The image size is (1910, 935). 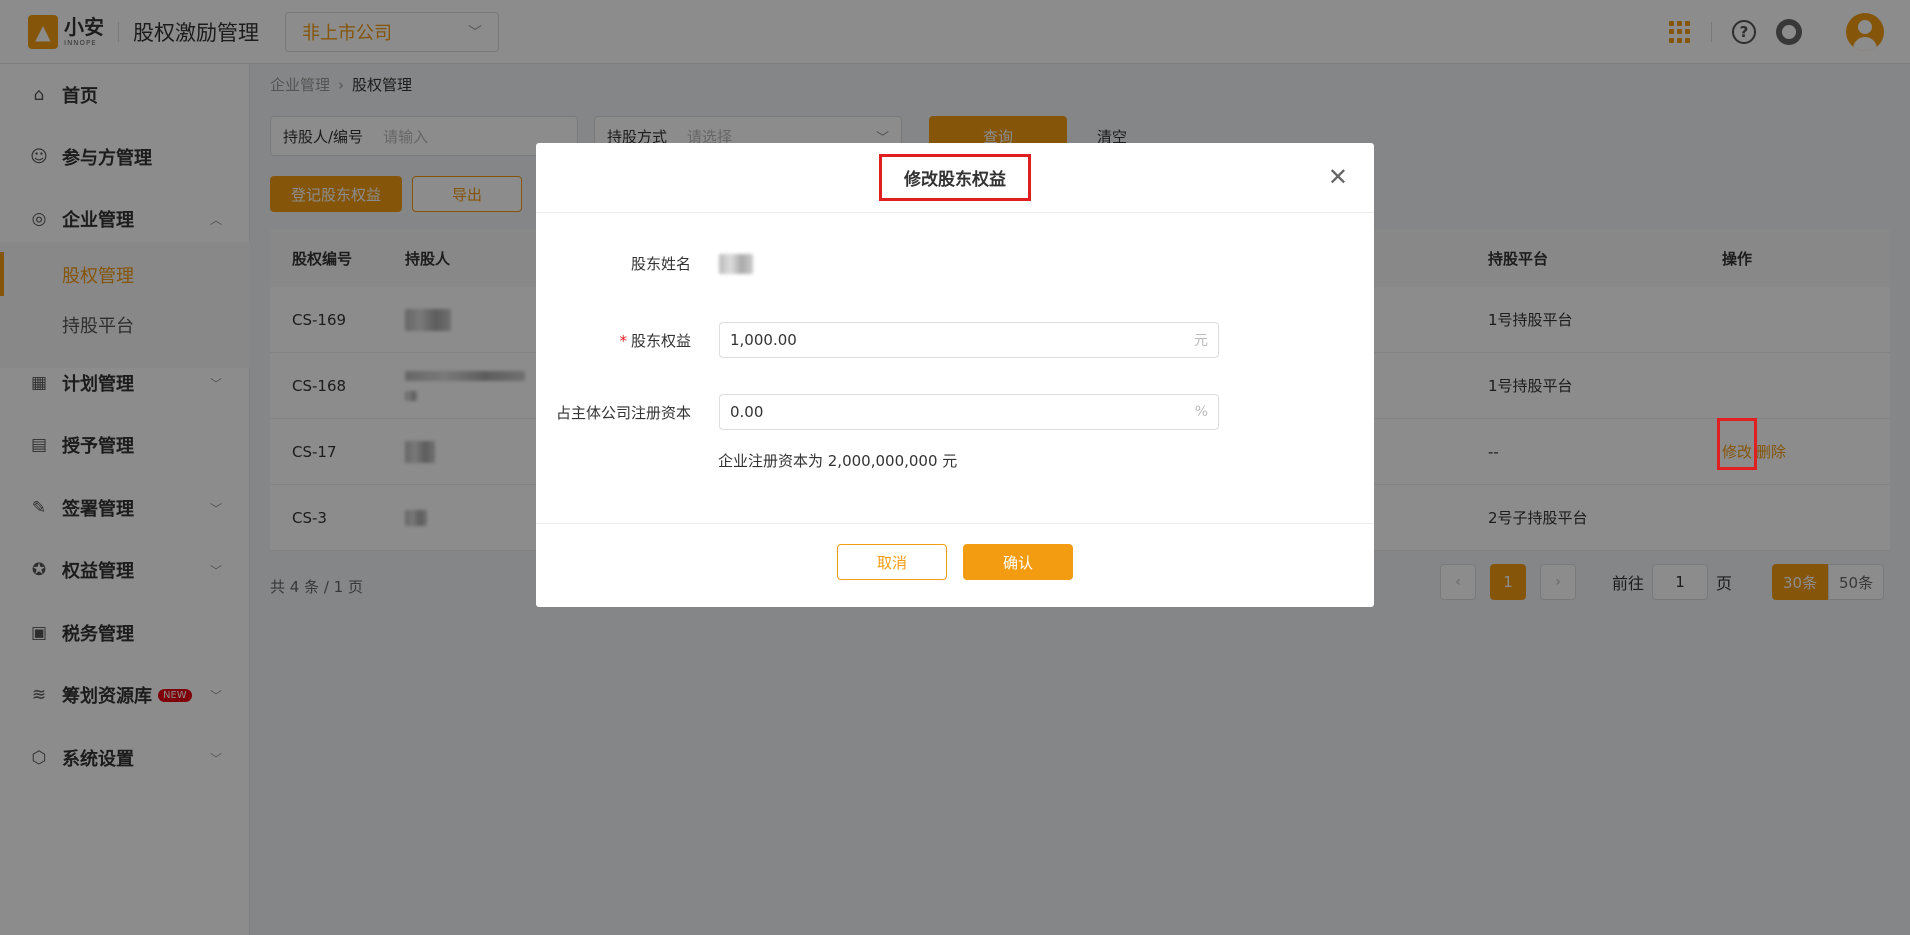 I want to click on equity-label: 股东权益, so click(x=660, y=340).